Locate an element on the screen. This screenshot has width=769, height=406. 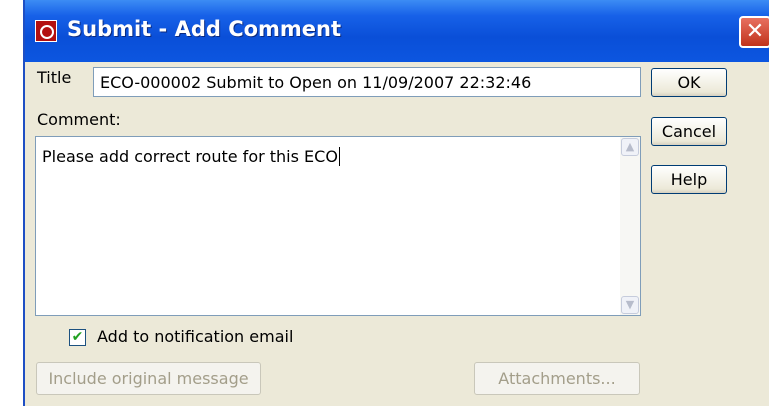
app-icon is located at coordinates (46, 31).